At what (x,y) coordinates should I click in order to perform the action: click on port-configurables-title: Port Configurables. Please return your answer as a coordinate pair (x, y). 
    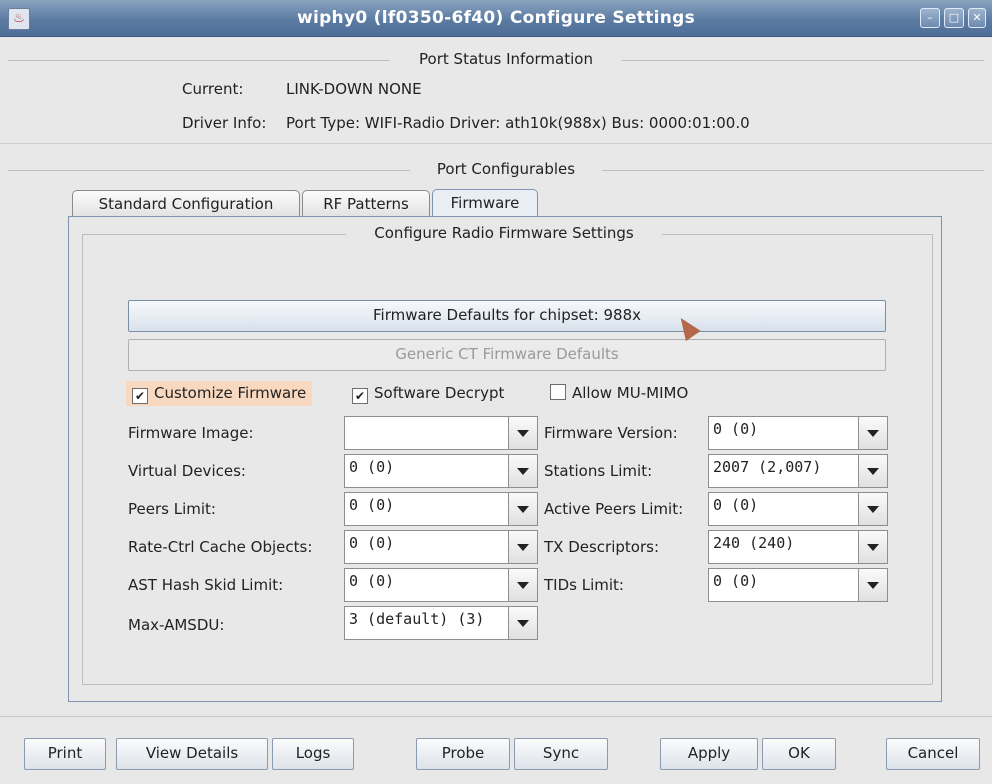
    Looking at the image, I should click on (506, 169).